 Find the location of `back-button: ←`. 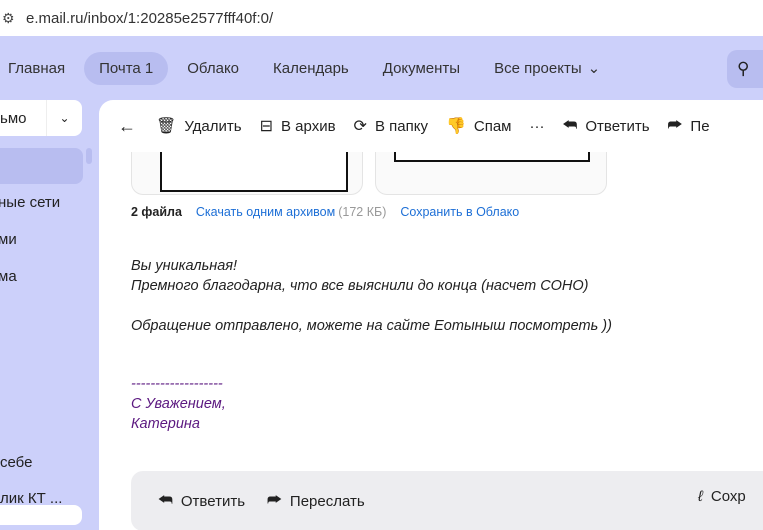

back-button: ← is located at coordinates (127, 126).